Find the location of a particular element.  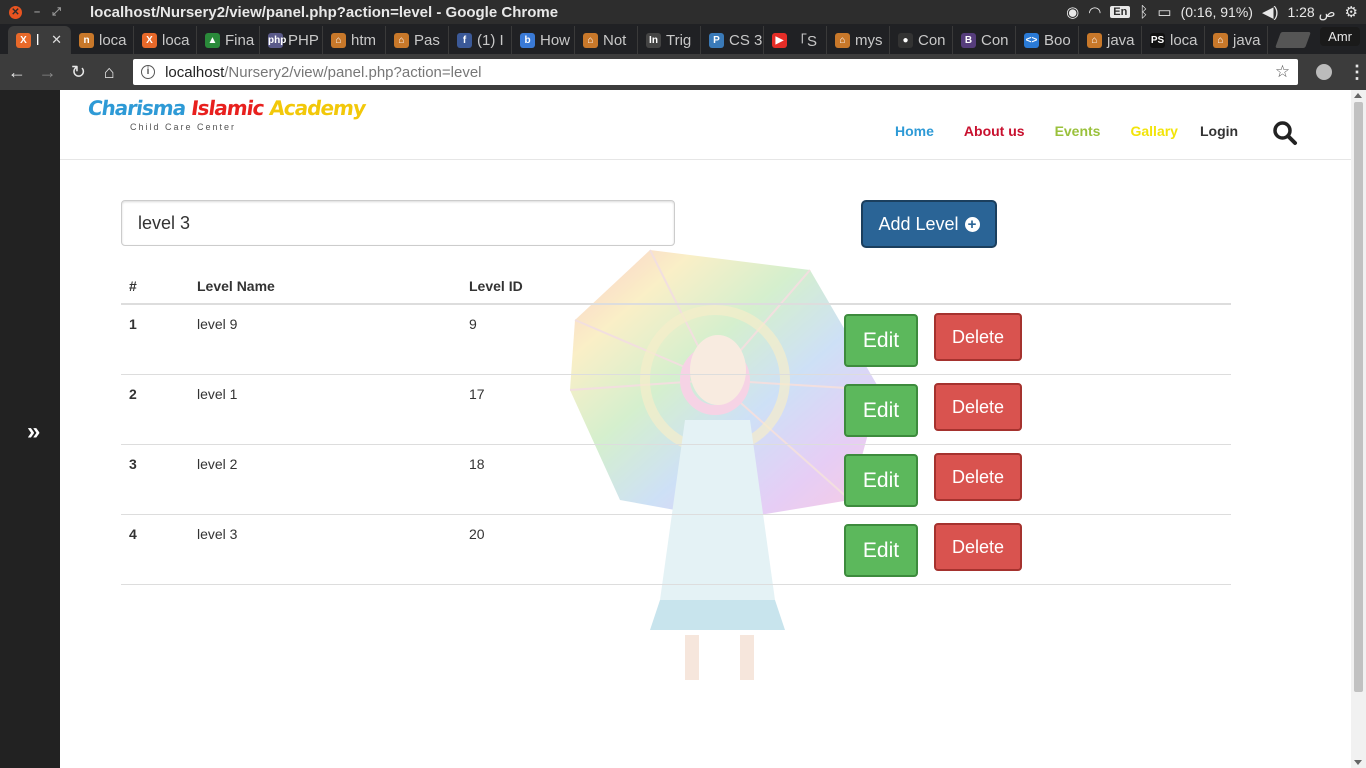

nav-events: Events is located at coordinates (1078, 131).